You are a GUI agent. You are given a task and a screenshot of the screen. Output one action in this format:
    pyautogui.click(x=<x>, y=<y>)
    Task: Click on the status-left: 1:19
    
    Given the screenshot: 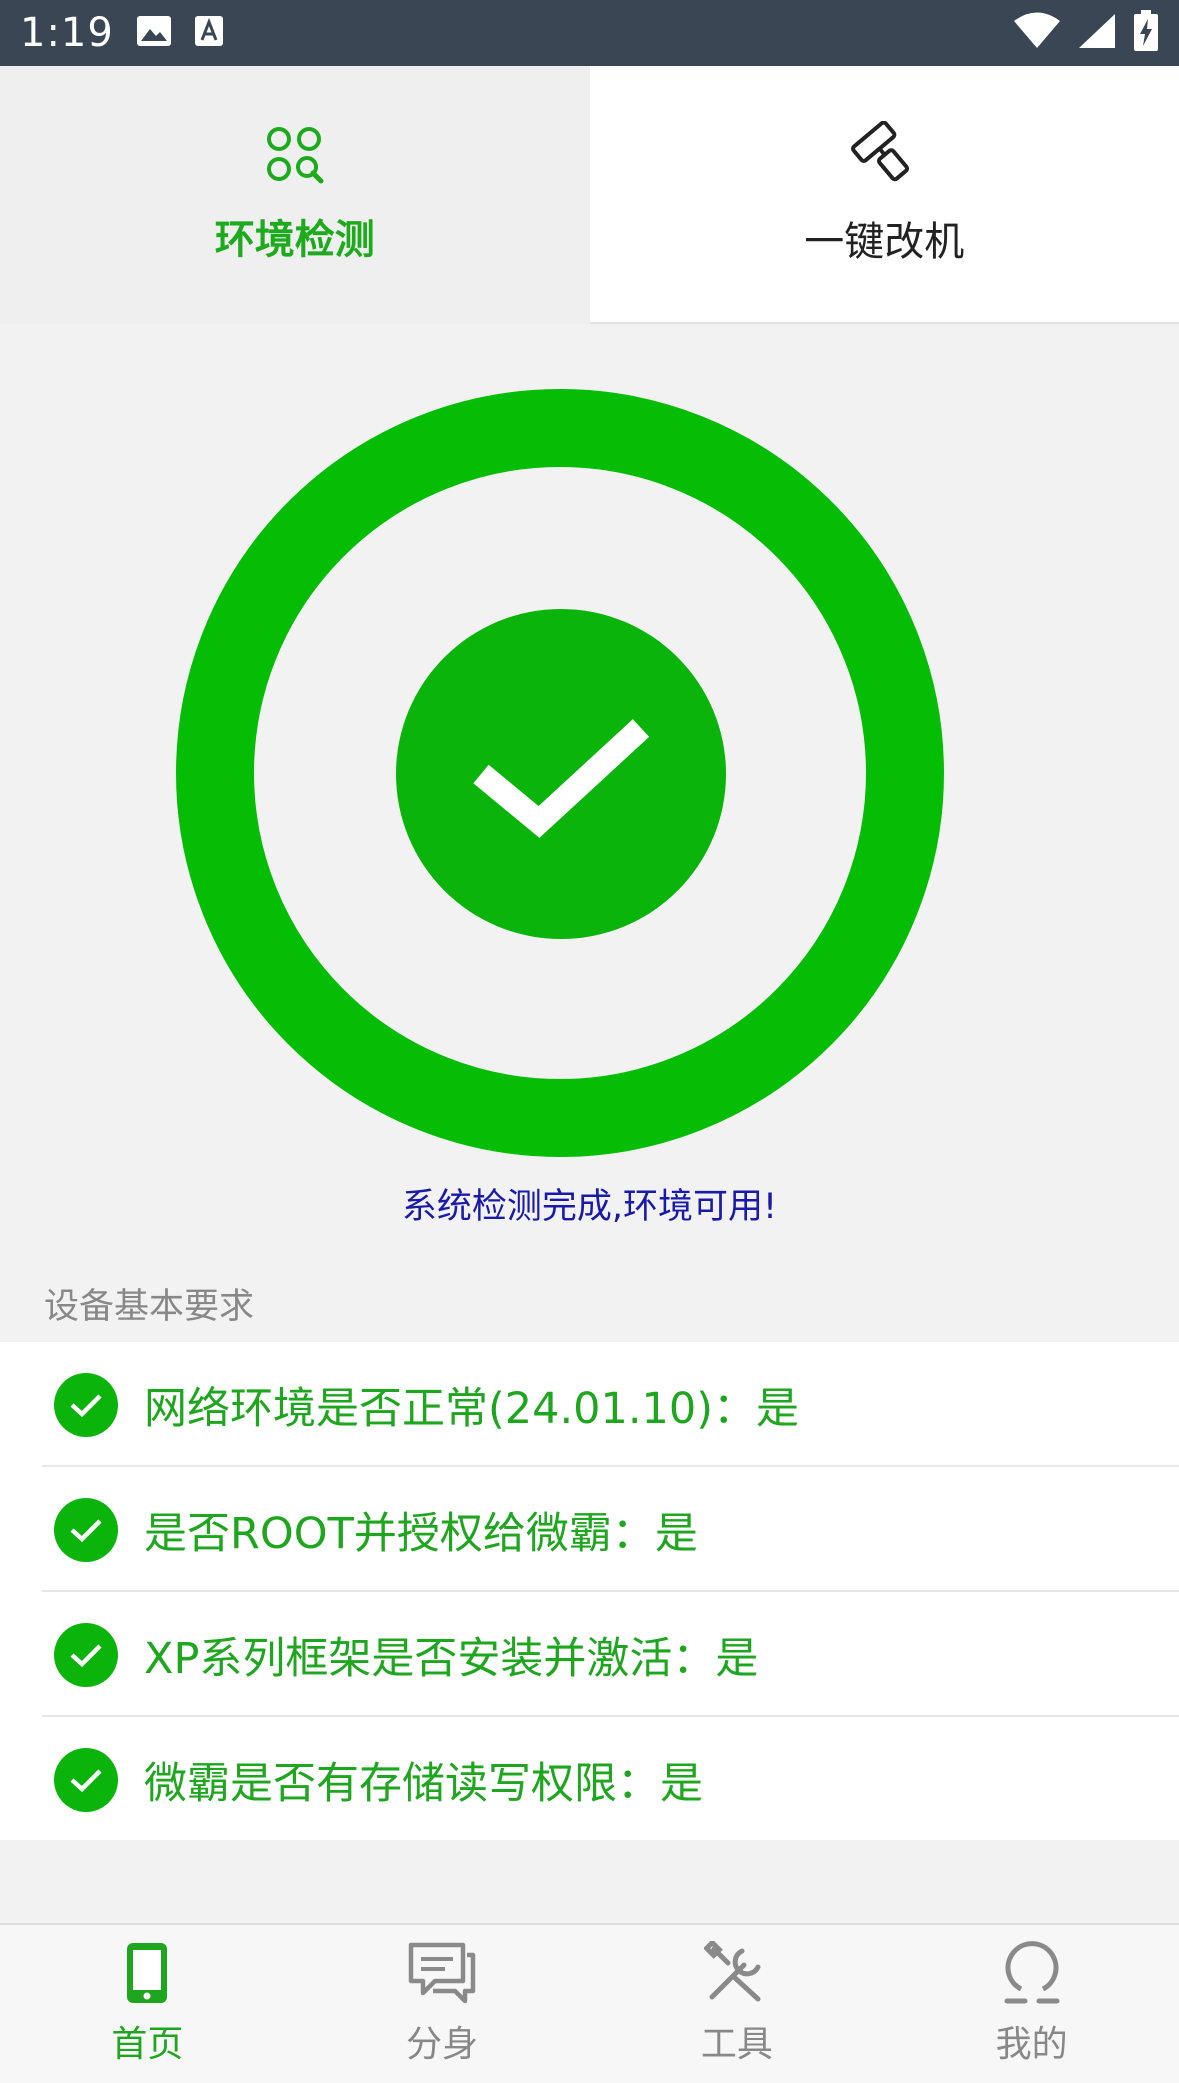 What is the action you would take?
    pyautogui.click(x=122, y=33)
    